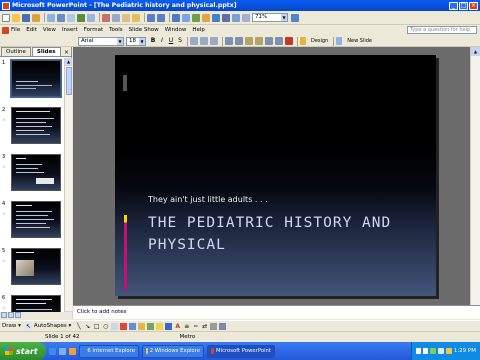  I want to click on menu-help: Help, so click(198, 30).